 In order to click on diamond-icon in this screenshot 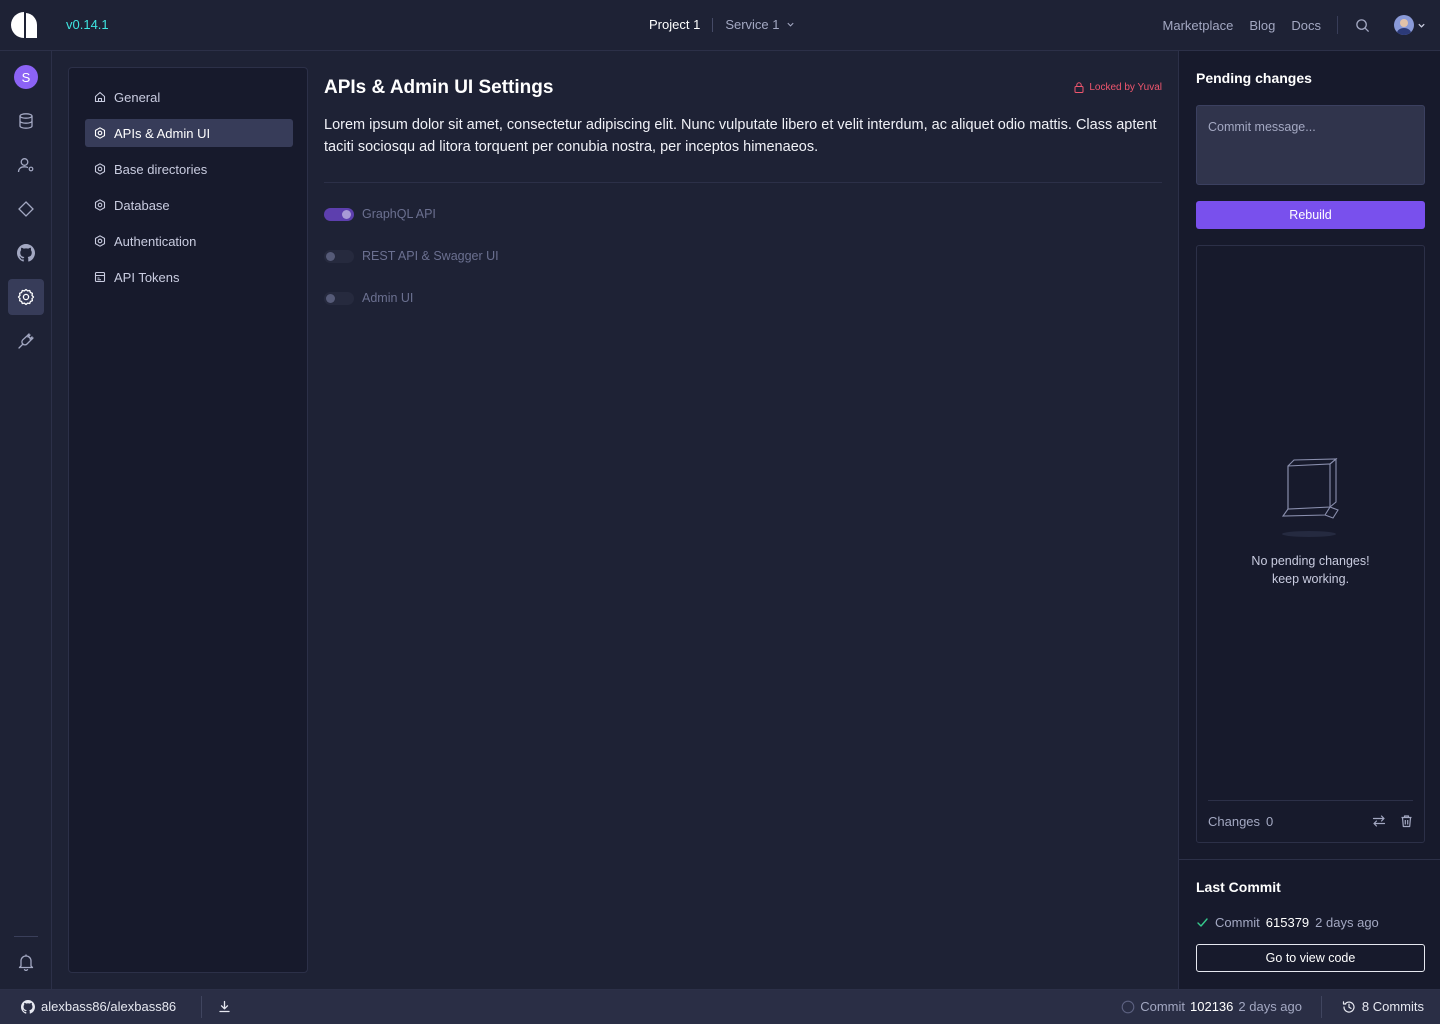, I will do `click(26, 209)`.